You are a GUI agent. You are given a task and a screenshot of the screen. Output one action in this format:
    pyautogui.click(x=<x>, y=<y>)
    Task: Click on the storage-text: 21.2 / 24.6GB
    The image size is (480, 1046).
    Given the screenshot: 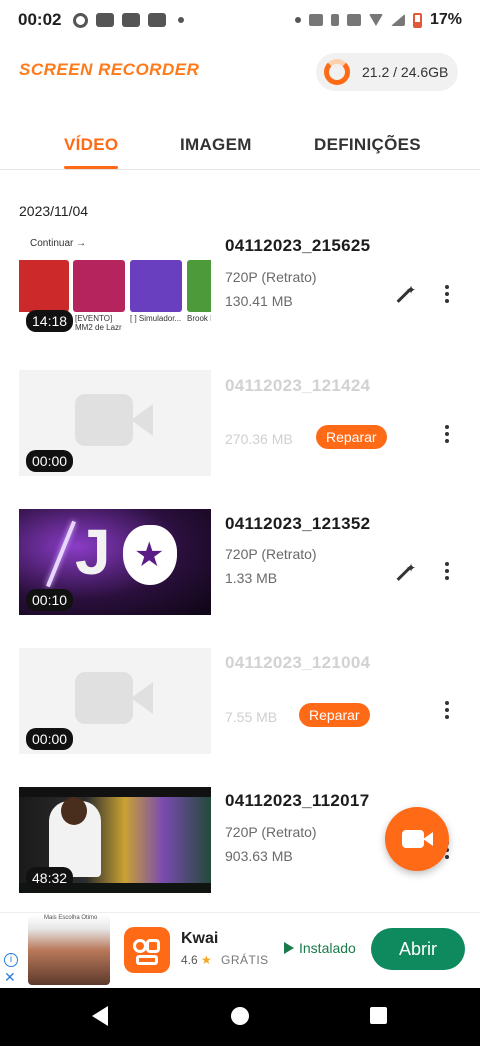 What is the action you would take?
    pyautogui.click(x=405, y=72)
    